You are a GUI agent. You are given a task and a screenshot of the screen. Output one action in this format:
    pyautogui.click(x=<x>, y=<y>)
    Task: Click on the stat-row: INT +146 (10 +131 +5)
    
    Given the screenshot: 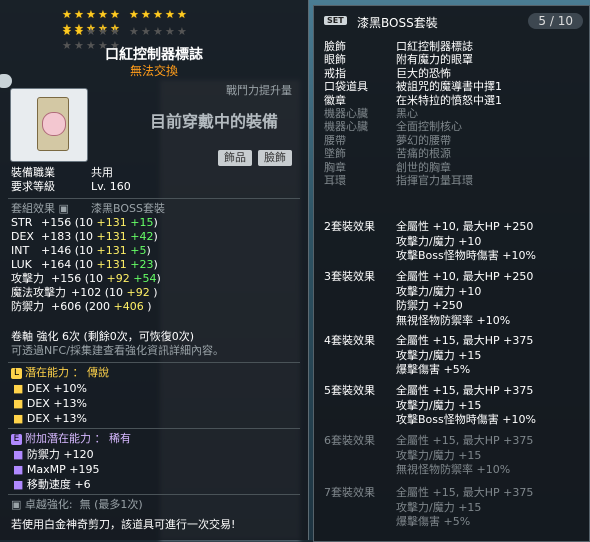 What is the action you would take?
    pyautogui.click(x=81, y=251)
    